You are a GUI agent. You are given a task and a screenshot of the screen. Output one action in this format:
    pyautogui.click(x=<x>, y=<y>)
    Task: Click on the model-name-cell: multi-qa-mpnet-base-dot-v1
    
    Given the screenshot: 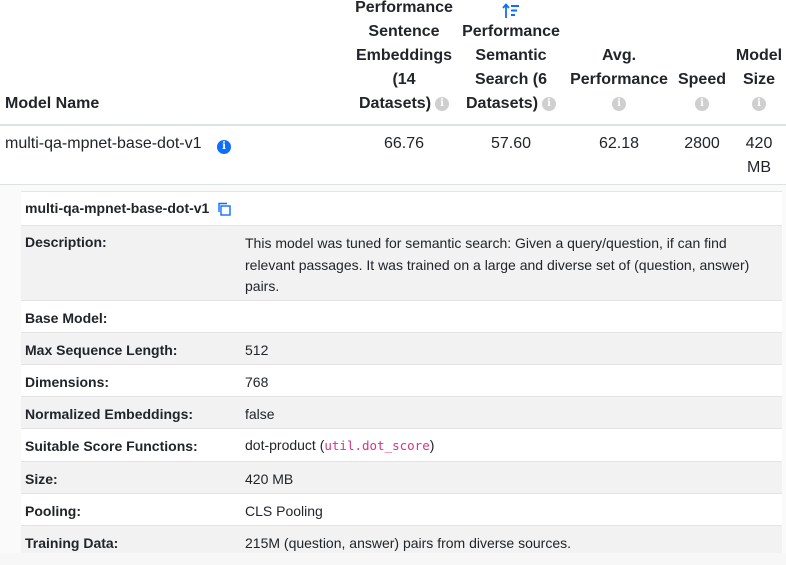 What is the action you would take?
    pyautogui.click(x=103, y=144)
    